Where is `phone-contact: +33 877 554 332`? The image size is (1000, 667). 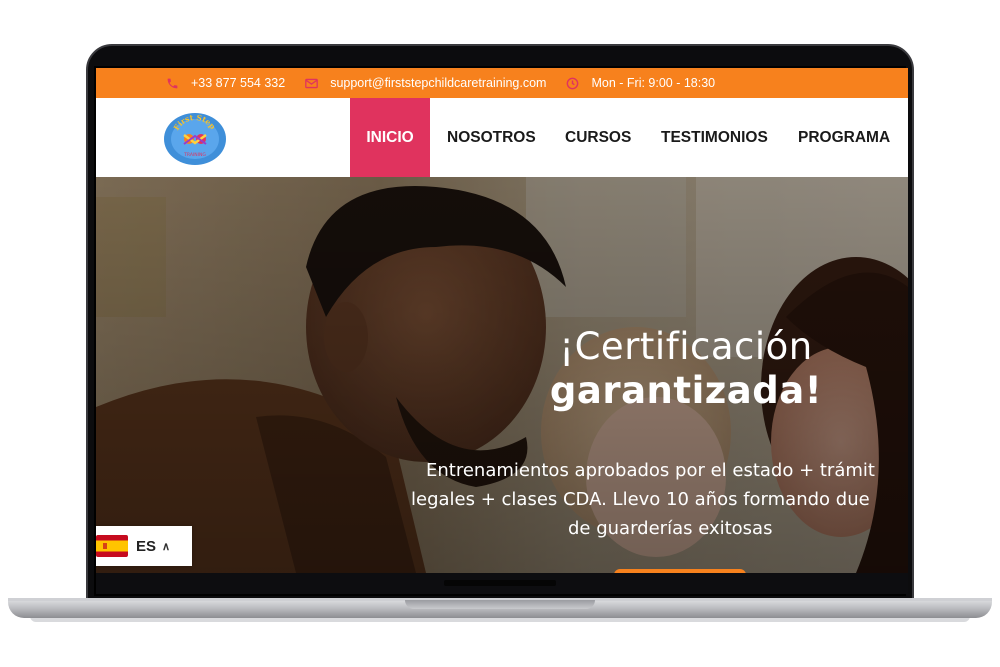 phone-contact: +33 877 554 332 is located at coordinates (225, 83).